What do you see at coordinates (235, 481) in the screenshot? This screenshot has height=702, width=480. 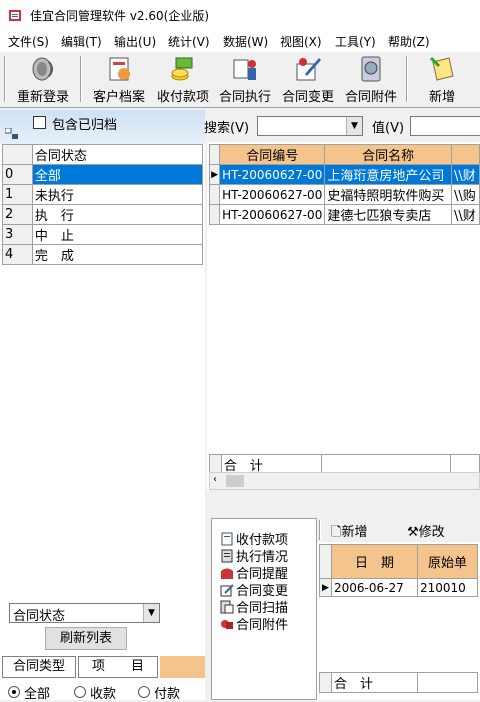 I see `scroll-thumb` at bounding box center [235, 481].